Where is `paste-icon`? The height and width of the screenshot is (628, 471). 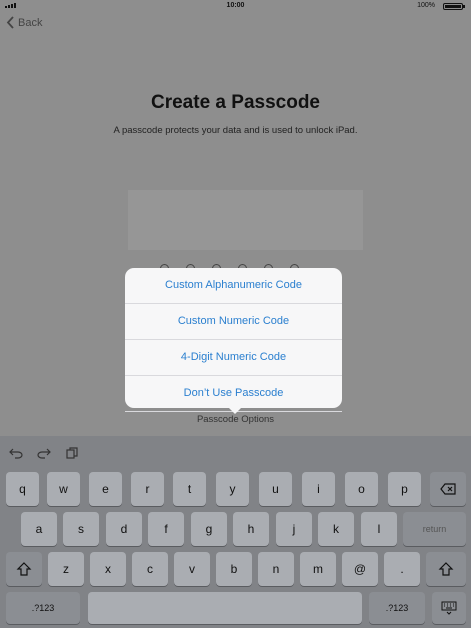
paste-icon is located at coordinates (72, 453).